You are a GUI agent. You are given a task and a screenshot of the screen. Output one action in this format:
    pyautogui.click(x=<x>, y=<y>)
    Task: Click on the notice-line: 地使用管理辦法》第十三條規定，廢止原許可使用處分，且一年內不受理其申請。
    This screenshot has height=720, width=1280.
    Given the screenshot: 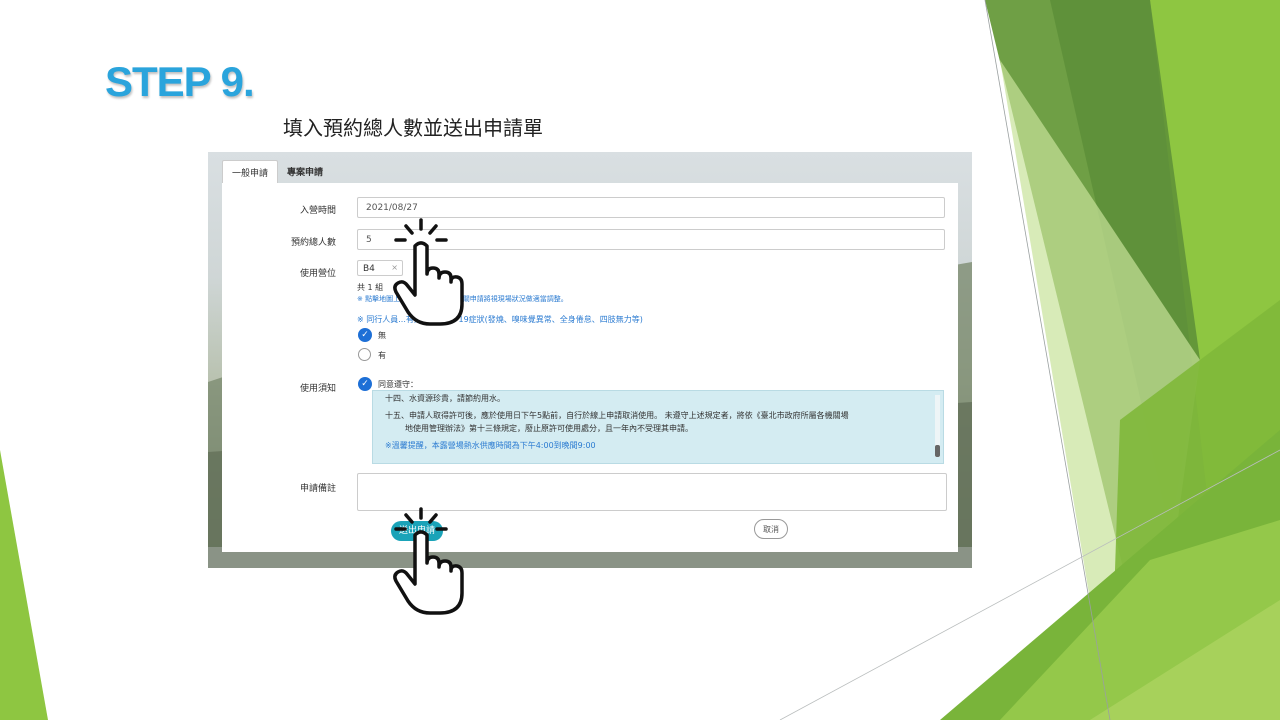 What is the action you would take?
    pyautogui.click(x=549, y=428)
    